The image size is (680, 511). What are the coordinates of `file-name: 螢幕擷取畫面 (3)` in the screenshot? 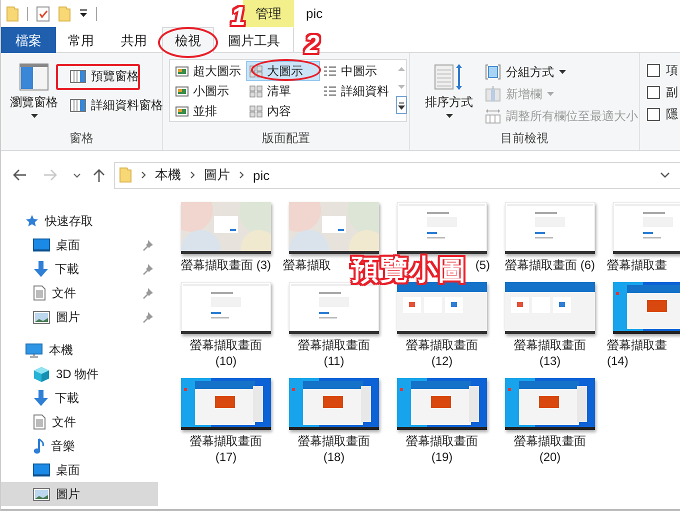 It's located at (226, 265).